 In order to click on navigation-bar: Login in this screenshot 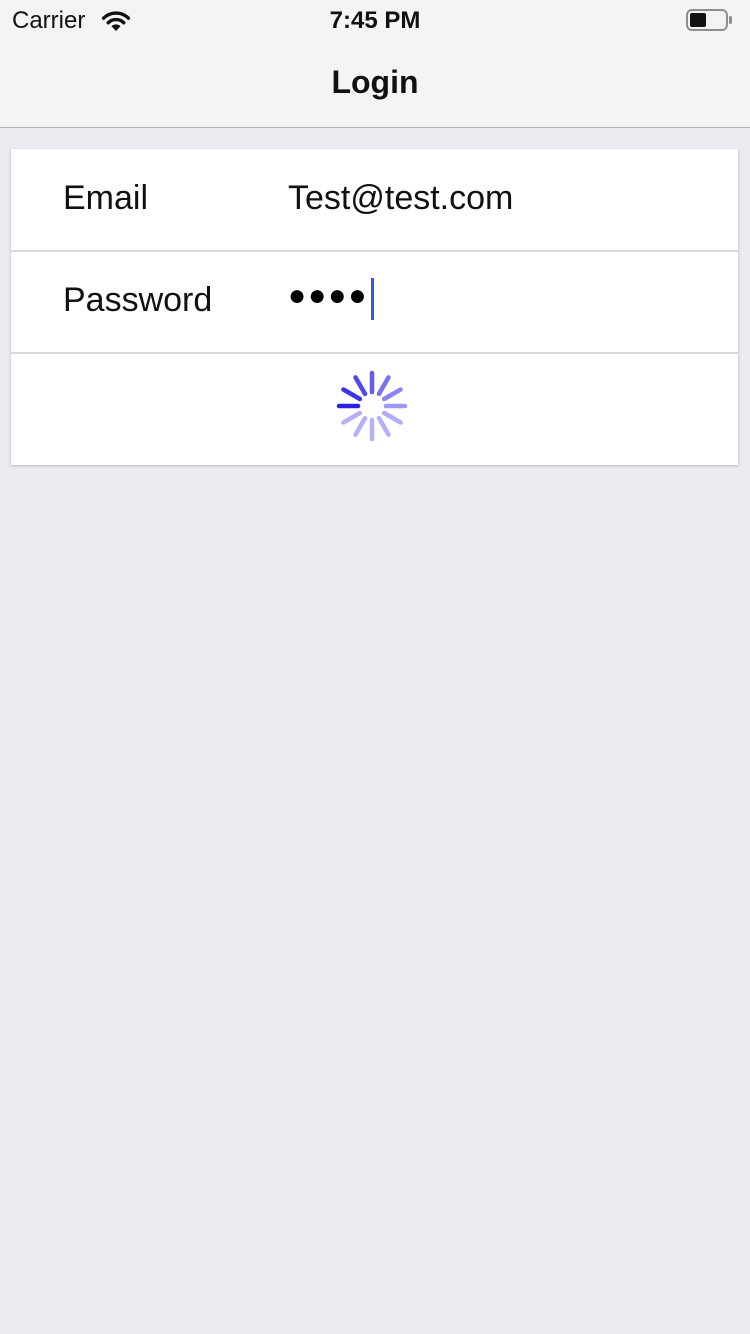, I will do `click(375, 84)`.